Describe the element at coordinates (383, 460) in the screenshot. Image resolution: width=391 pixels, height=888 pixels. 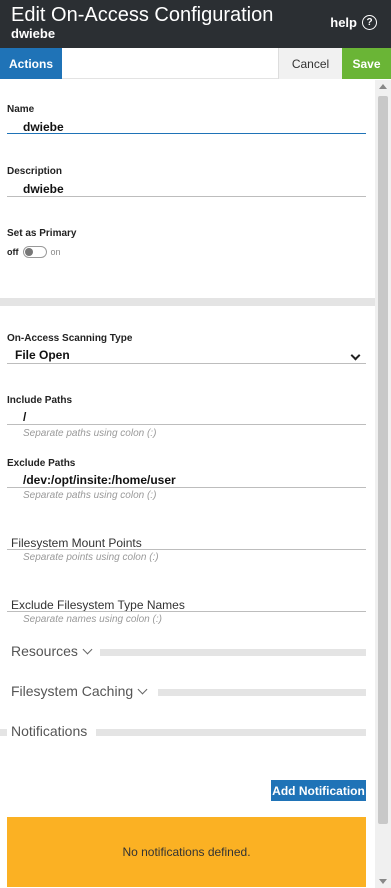
I see `scrollbar-thumb` at that location.